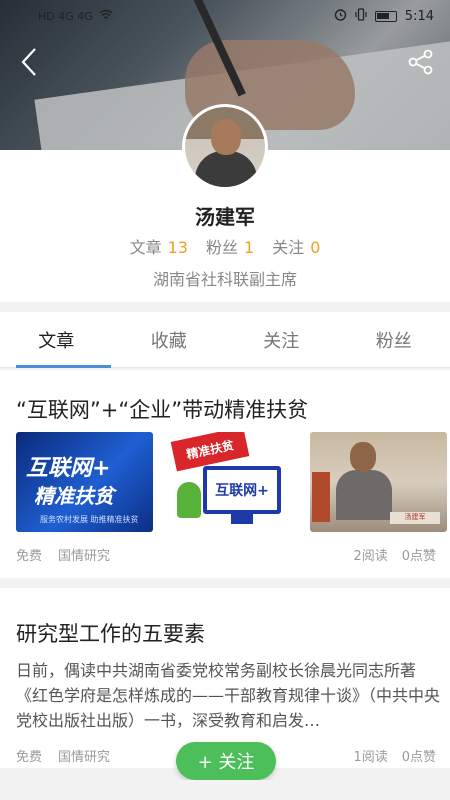 The width and height of the screenshot is (450, 800). I want to click on article-title: “互联网”+“企业”带动精准扶贫, so click(162, 410).